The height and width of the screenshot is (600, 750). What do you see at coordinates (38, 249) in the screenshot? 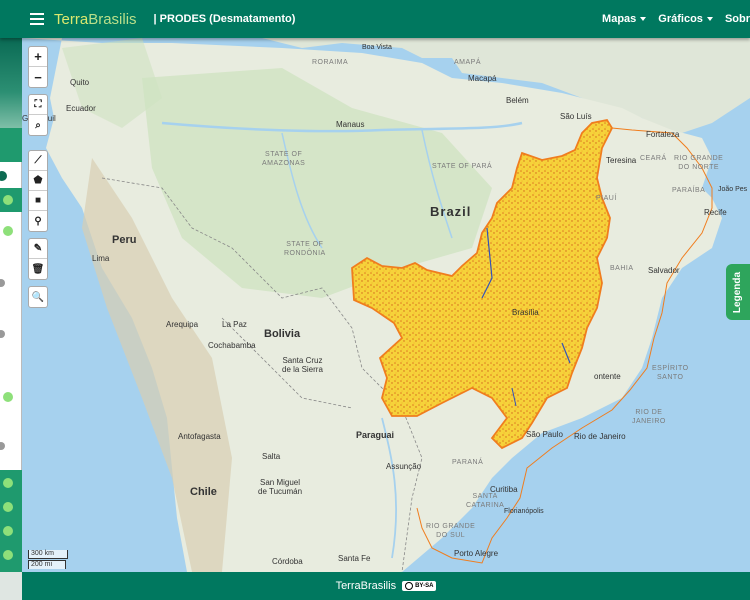
I see `edit-icon: ✎` at bounding box center [38, 249].